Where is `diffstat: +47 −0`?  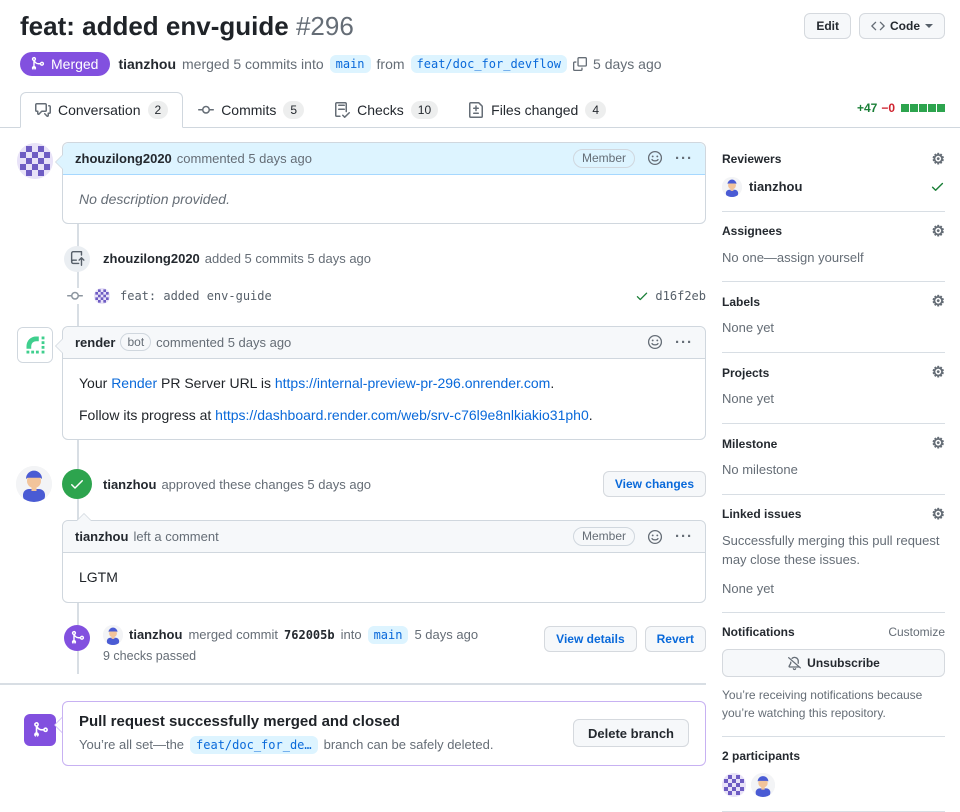 diffstat: +47 −0 is located at coordinates (901, 114).